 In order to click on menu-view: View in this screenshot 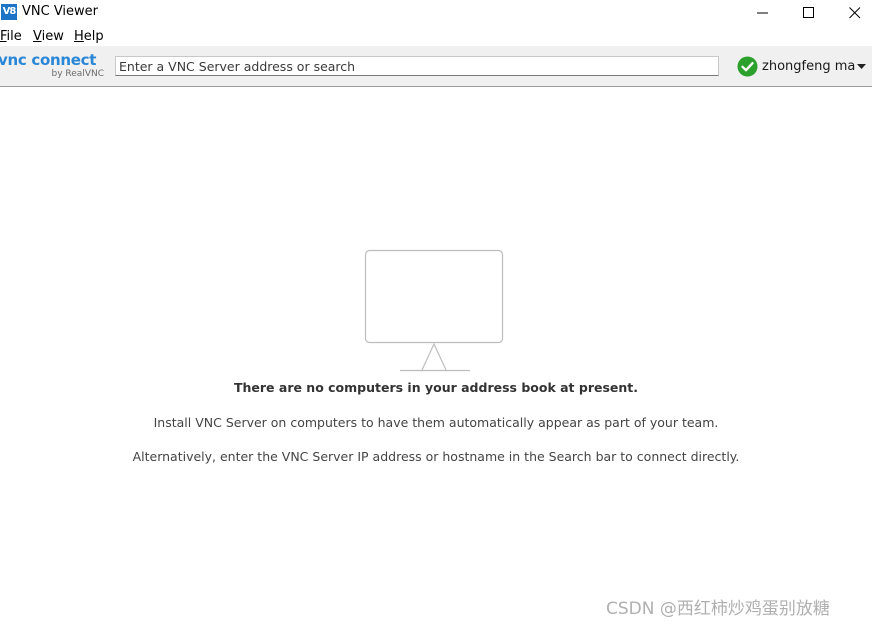, I will do `click(48, 36)`.